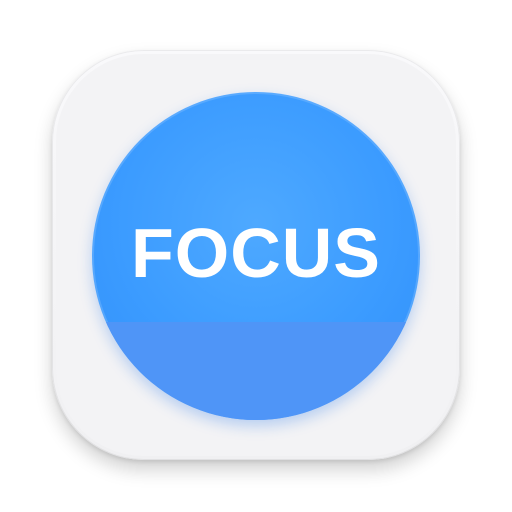 The width and height of the screenshot is (512, 512). What do you see at coordinates (256, 371) in the screenshot?
I see `focus-disc-lower-band` at bounding box center [256, 371].